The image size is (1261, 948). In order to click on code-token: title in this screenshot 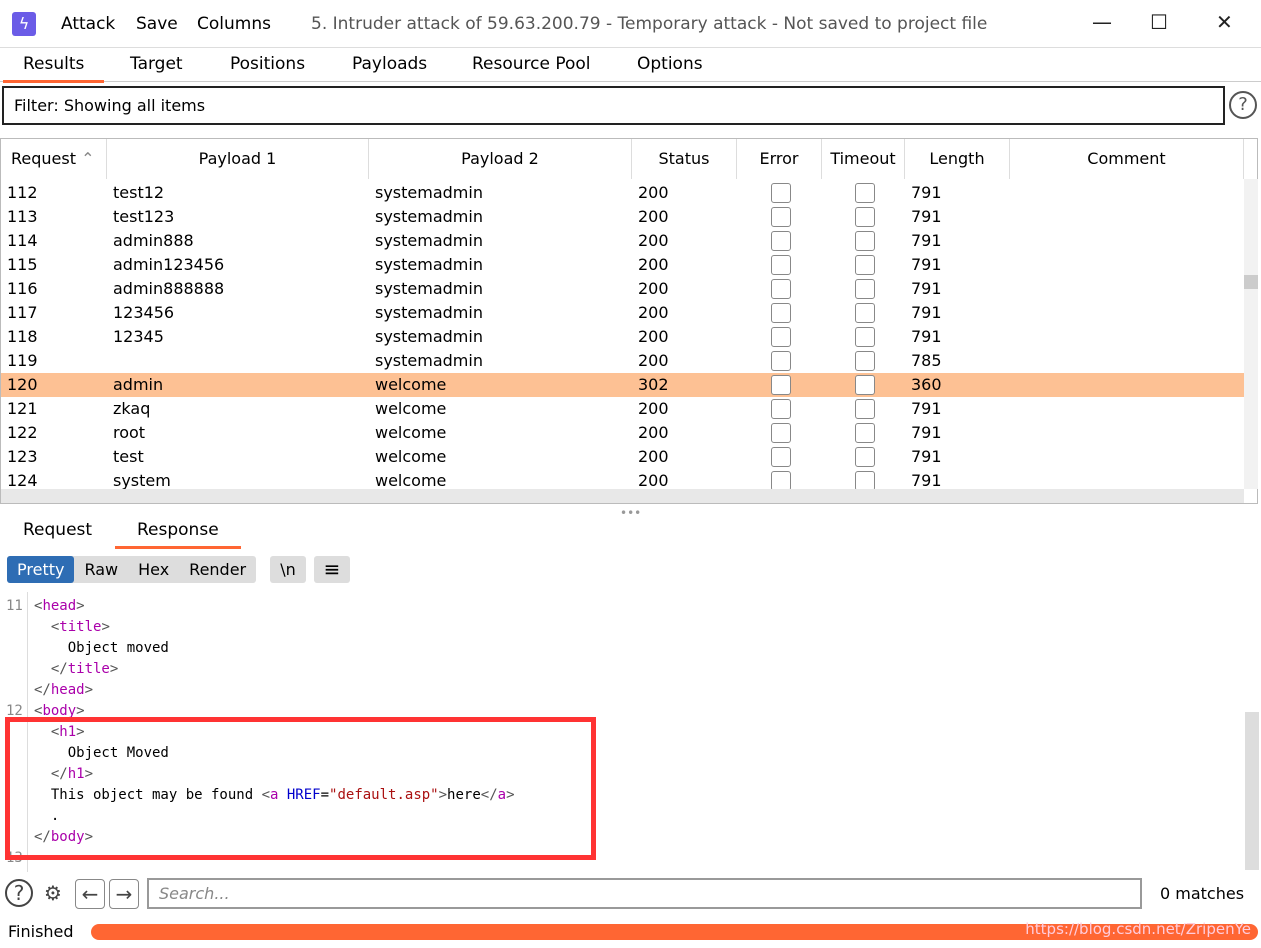, I will do `click(80, 627)`.